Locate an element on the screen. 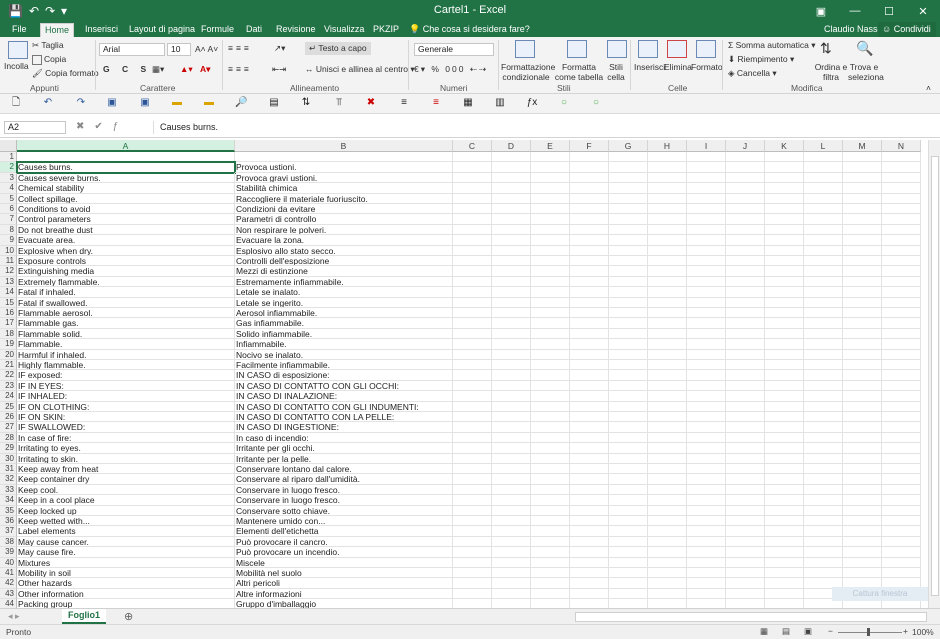  cell-a7: Control parameters is located at coordinates (126, 219).